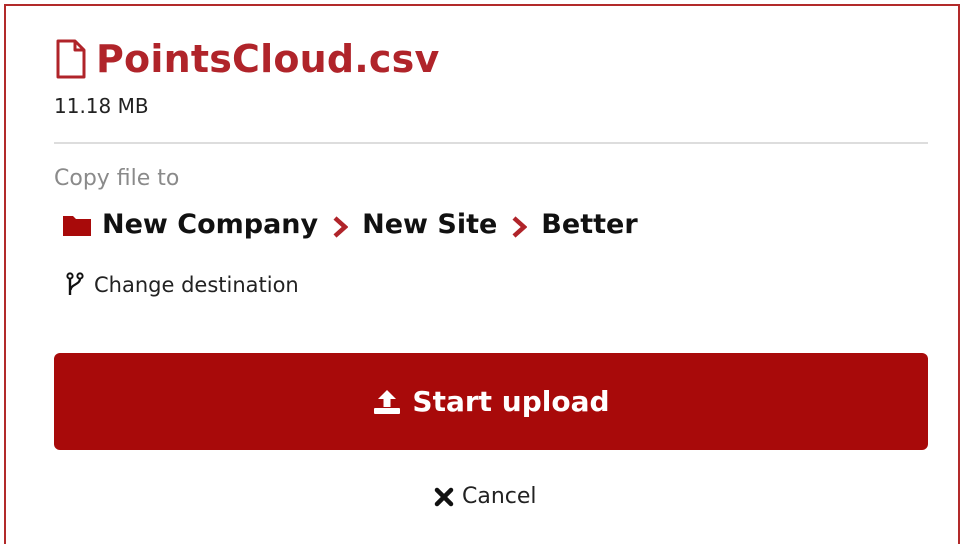 The width and height of the screenshot is (964, 544). Describe the element at coordinates (75, 285) in the screenshot. I see `branch-icon` at that location.